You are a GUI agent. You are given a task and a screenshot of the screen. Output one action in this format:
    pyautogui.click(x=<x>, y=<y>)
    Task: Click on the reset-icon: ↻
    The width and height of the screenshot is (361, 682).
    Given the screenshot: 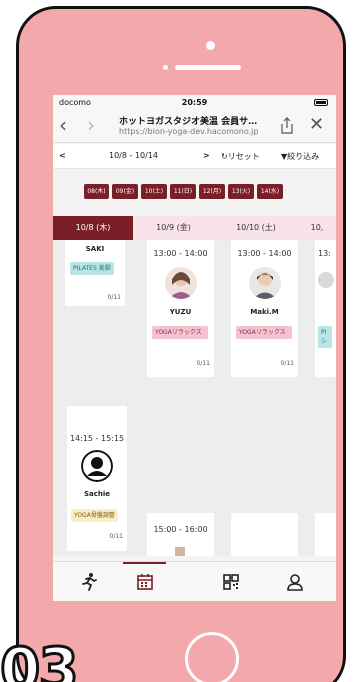 What is the action you would take?
    pyautogui.click(x=224, y=156)
    